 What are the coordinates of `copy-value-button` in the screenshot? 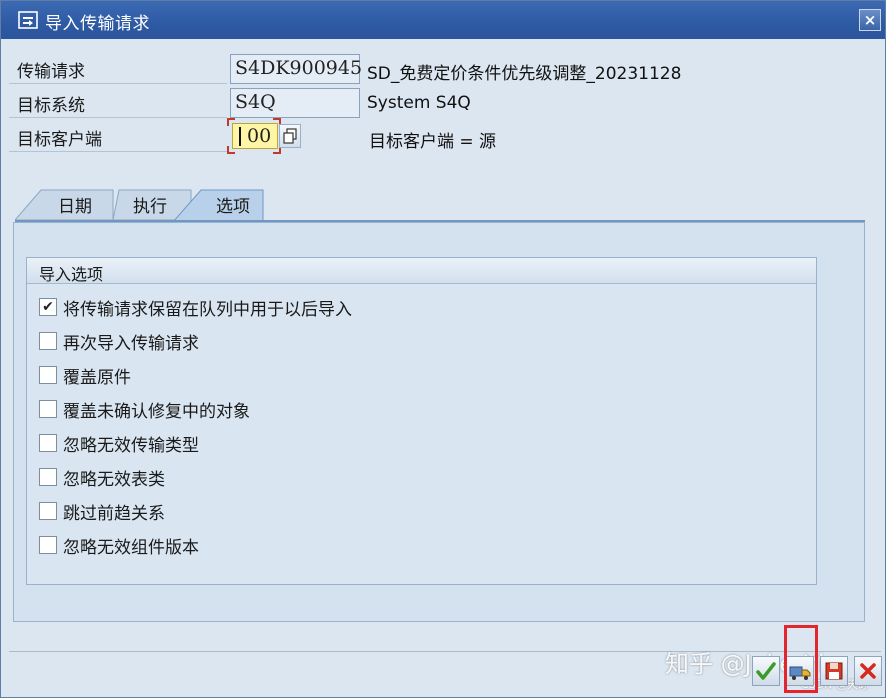 It's located at (290, 136).